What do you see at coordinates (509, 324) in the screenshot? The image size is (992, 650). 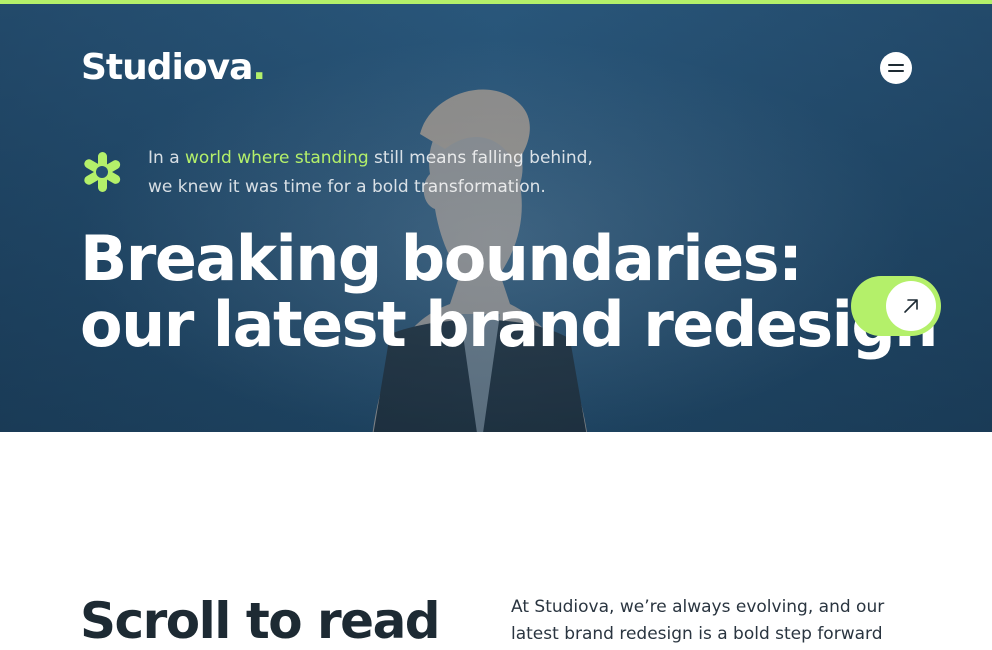 I see `headline-line-2: our latest brand redesign` at bounding box center [509, 324].